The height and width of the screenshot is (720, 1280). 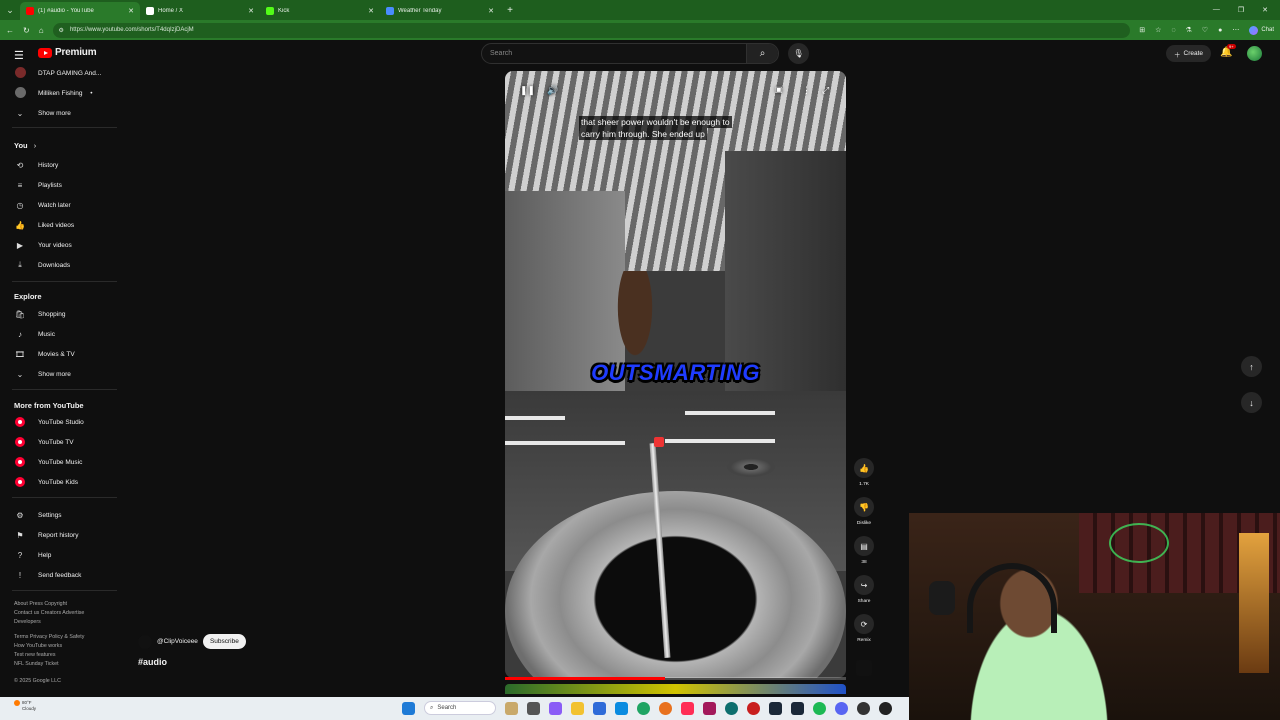 What do you see at coordinates (59, 165) in the screenshot?
I see `sidebar-item-history: ⟲ History` at bounding box center [59, 165].